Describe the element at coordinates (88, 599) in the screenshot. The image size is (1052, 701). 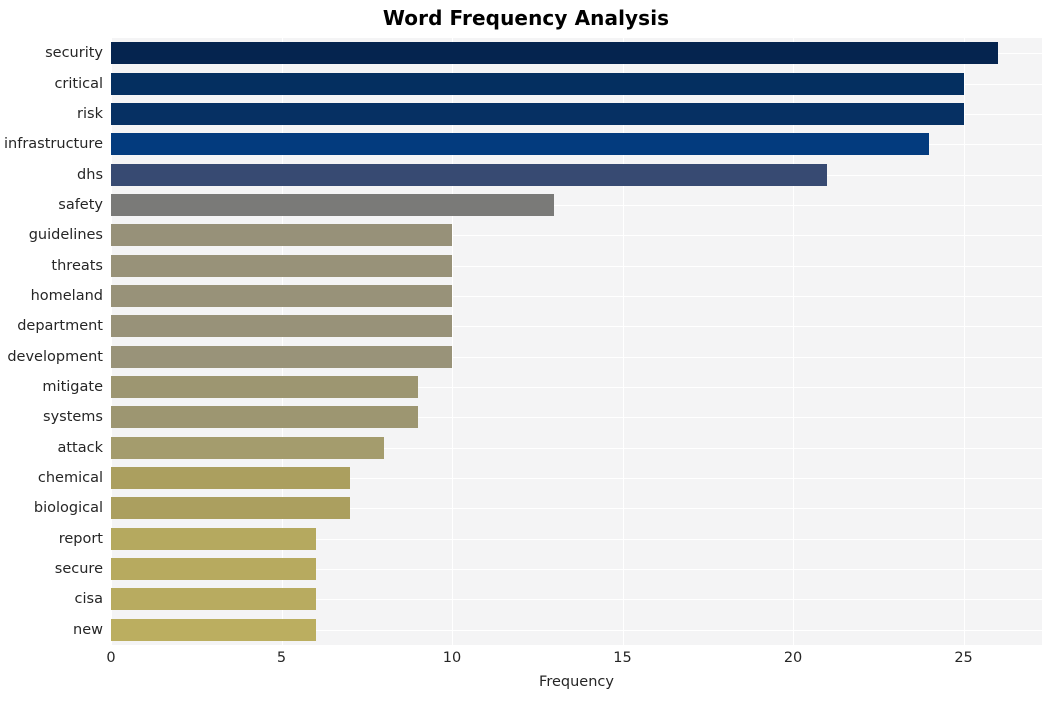
I see `y-axis-tick-label: cisa` at that location.